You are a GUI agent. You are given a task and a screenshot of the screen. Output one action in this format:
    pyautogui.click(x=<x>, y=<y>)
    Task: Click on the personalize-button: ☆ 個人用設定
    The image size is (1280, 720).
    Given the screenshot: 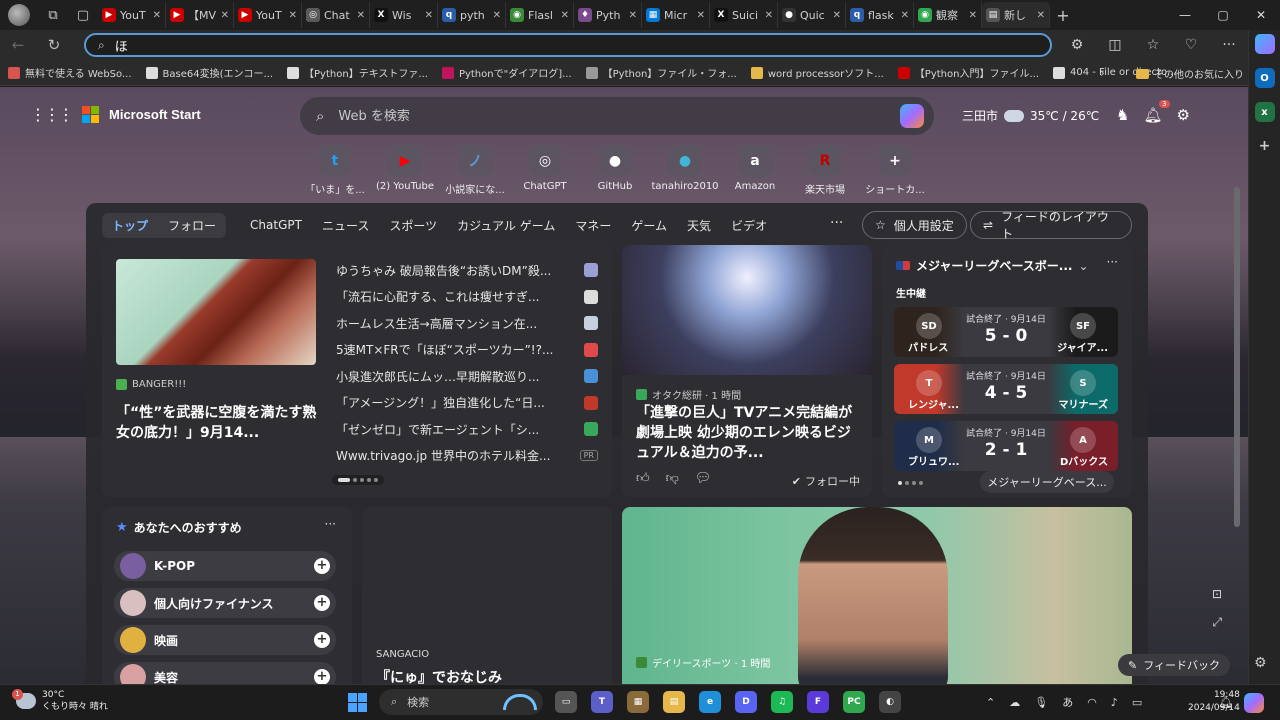 What is the action you would take?
    pyautogui.click(x=914, y=225)
    